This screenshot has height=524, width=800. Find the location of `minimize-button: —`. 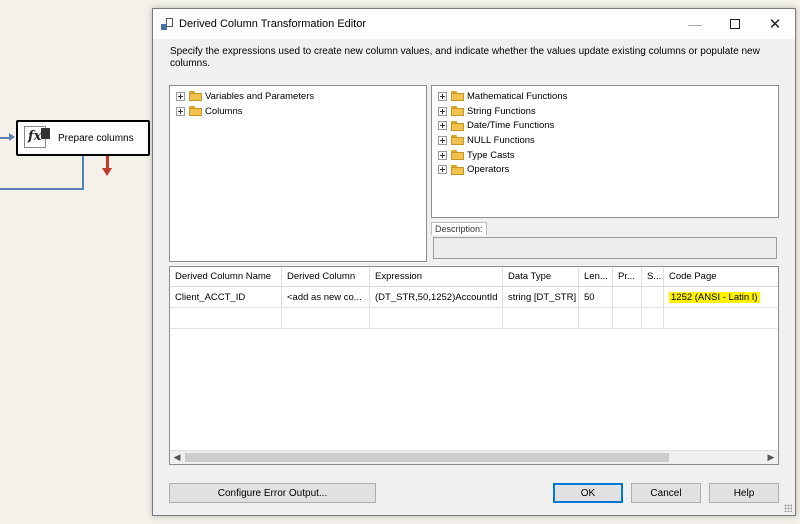

minimize-button: — is located at coordinates (695, 24).